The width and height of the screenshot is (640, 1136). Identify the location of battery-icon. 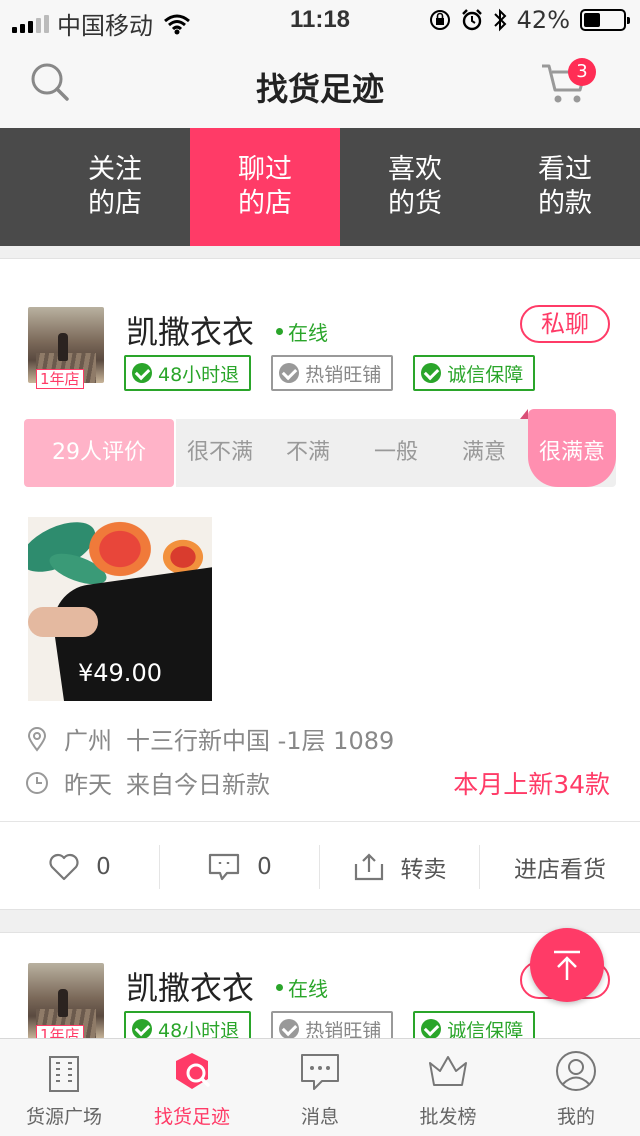
(605, 20).